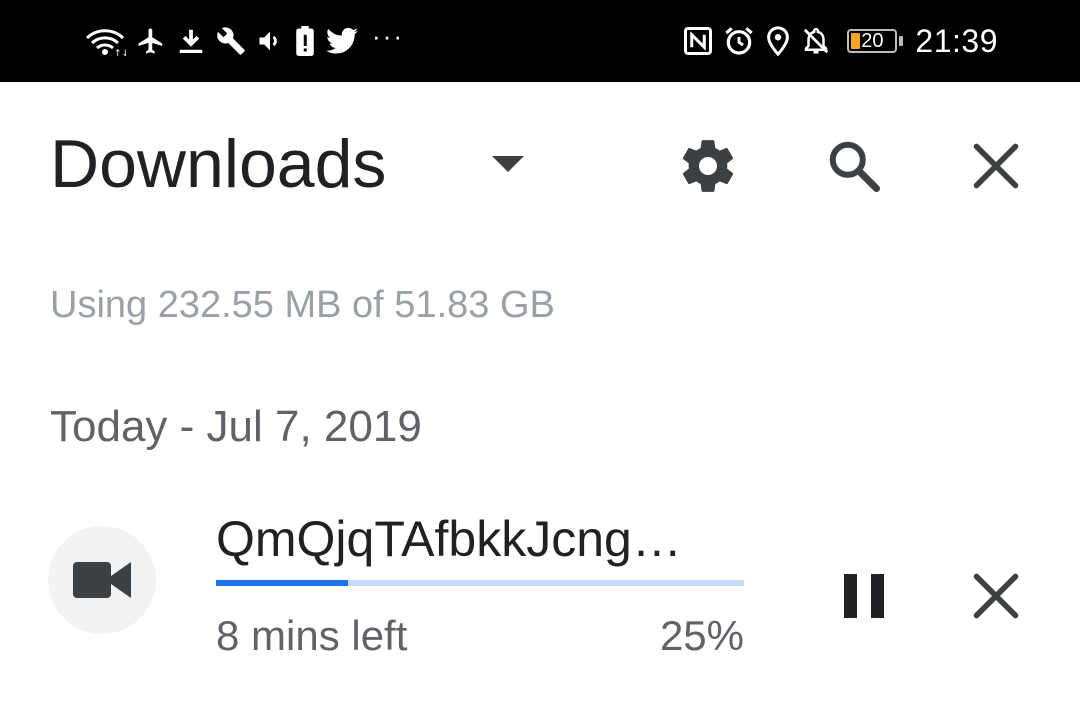 Image resolution: width=1080 pixels, height=704 pixels. What do you see at coordinates (698, 41) in the screenshot?
I see `nfc-icon` at bounding box center [698, 41].